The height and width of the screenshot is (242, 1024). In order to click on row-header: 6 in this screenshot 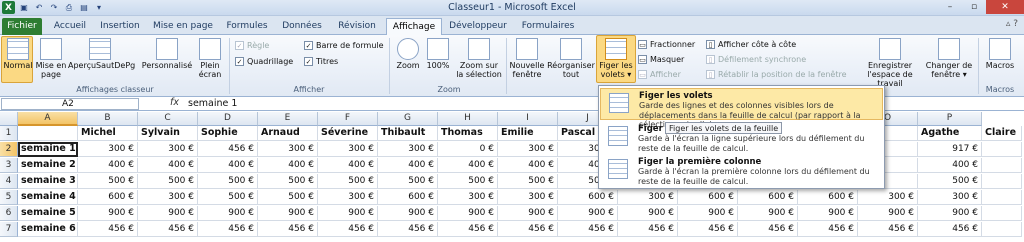, I will do `click(9, 213)`.